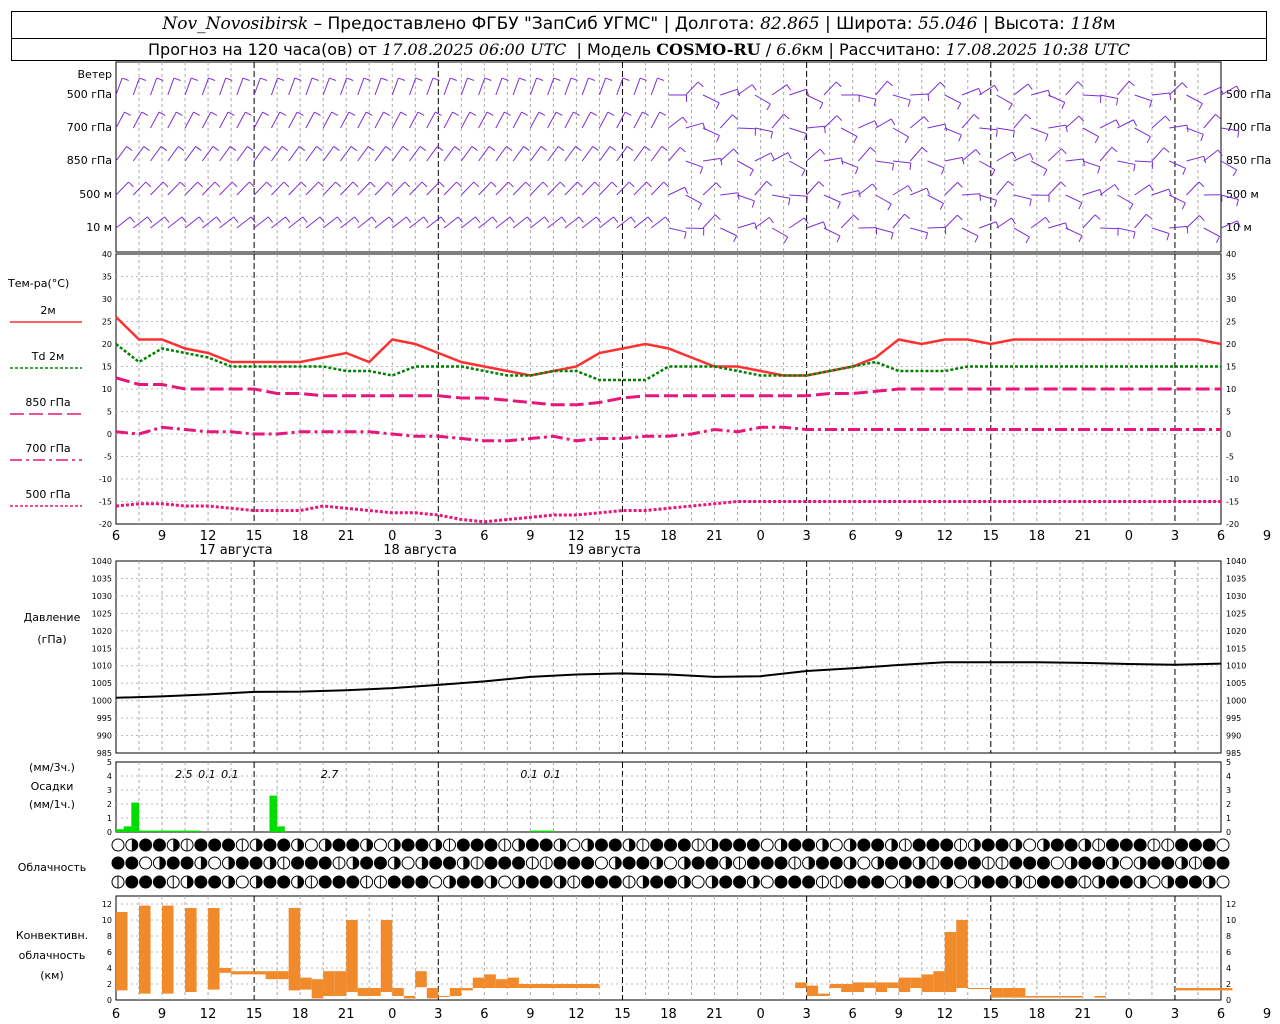 This screenshot has height=1024, width=1280. What do you see at coordinates (668, 1014) in the screenshot?
I see `x-tick-label: 18` at bounding box center [668, 1014].